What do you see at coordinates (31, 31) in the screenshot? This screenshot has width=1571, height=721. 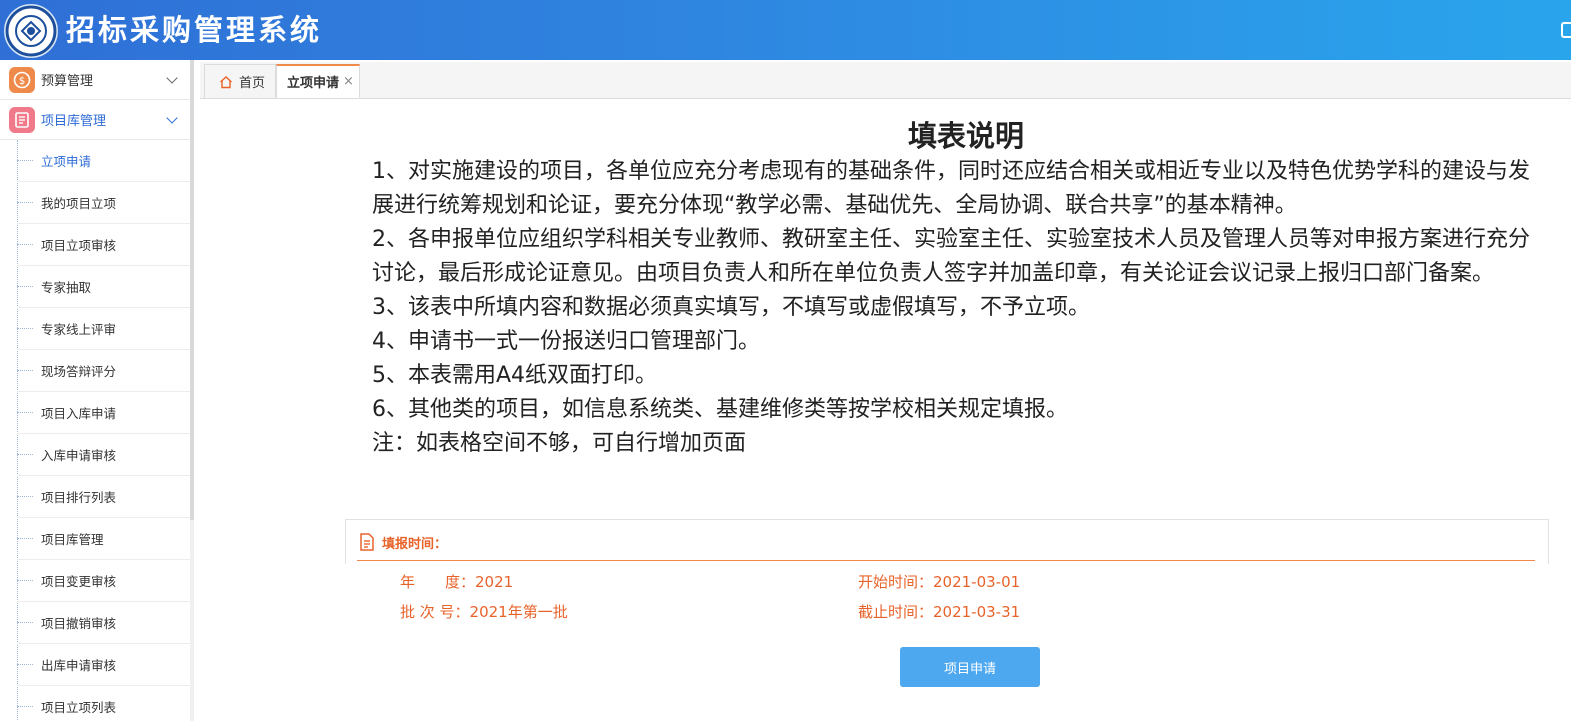 I see `university-logo` at bounding box center [31, 31].